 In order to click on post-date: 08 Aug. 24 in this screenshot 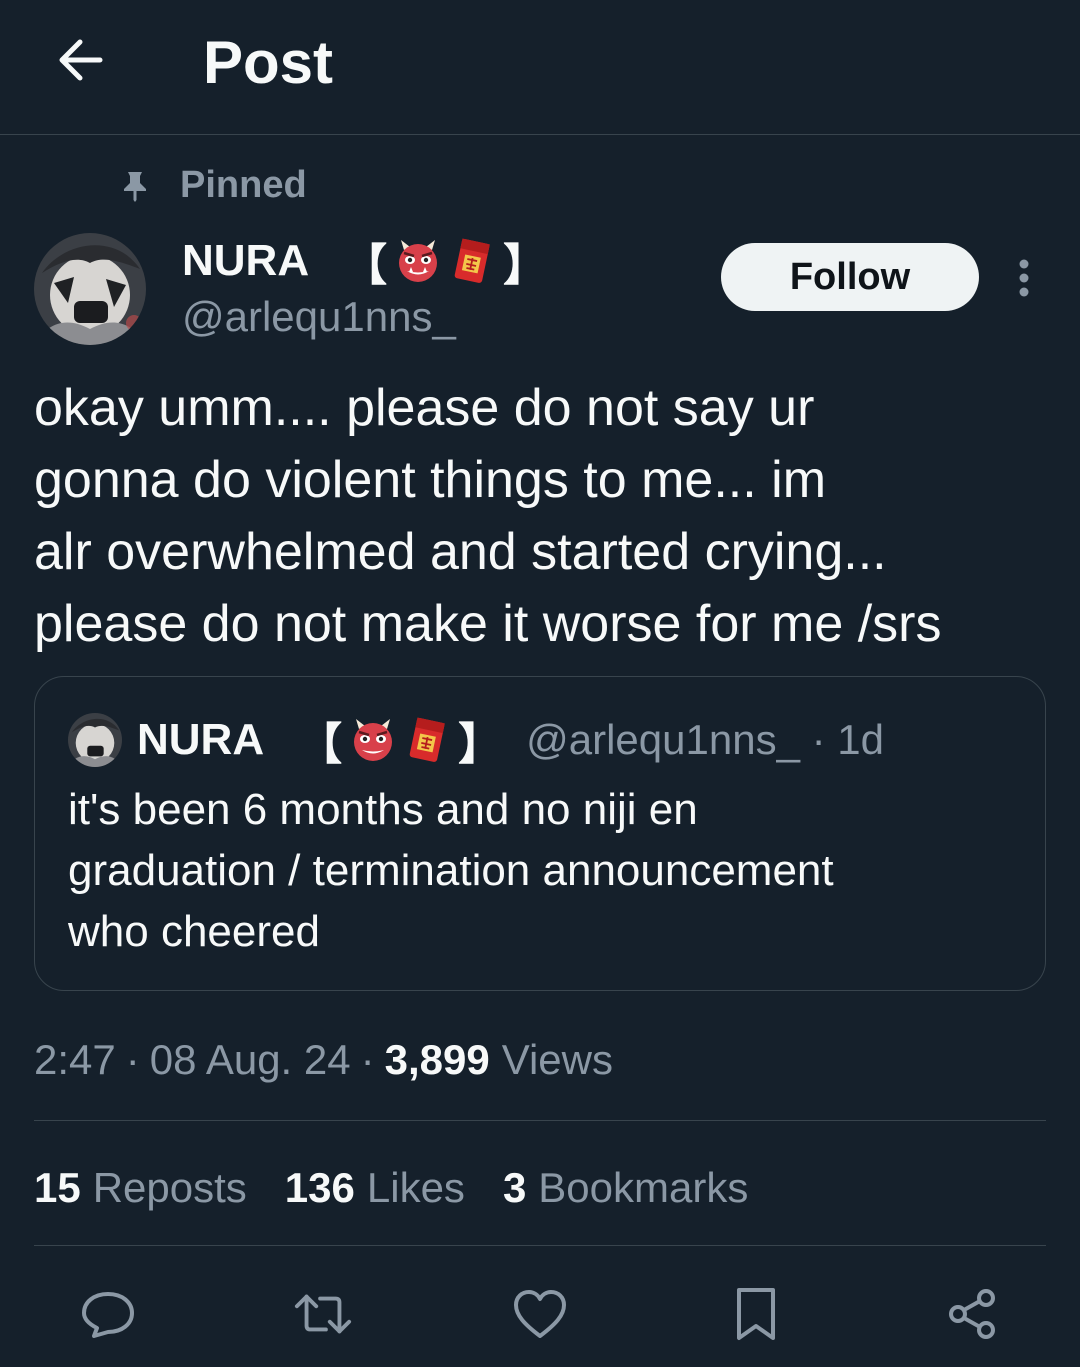, I will do `click(250, 1060)`.